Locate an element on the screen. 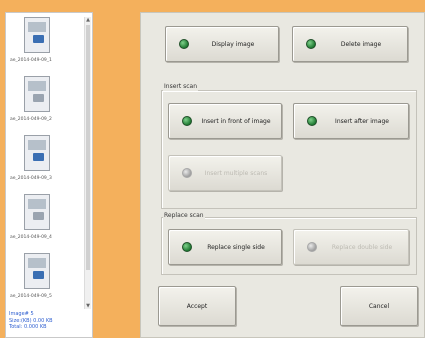 This screenshot has width=425, height=338. image-total-text: Total: 0.000 KB is located at coordinates (28, 327).